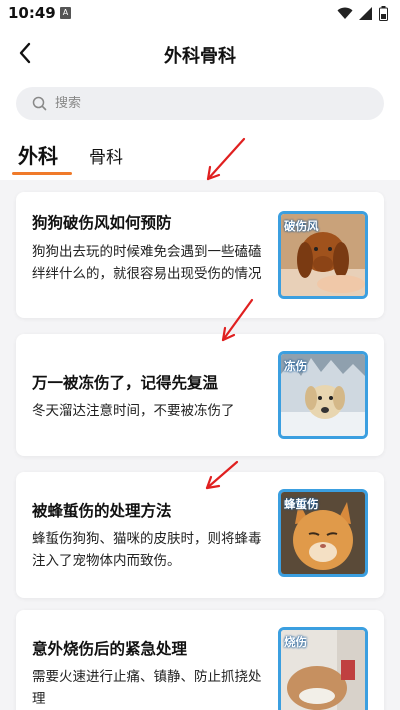 The width and height of the screenshot is (400, 710). Describe the element at coordinates (133, 411) in the screenshot. I see `article-description: 冬天溜达注意时间，不要被冻伤了` at that location.